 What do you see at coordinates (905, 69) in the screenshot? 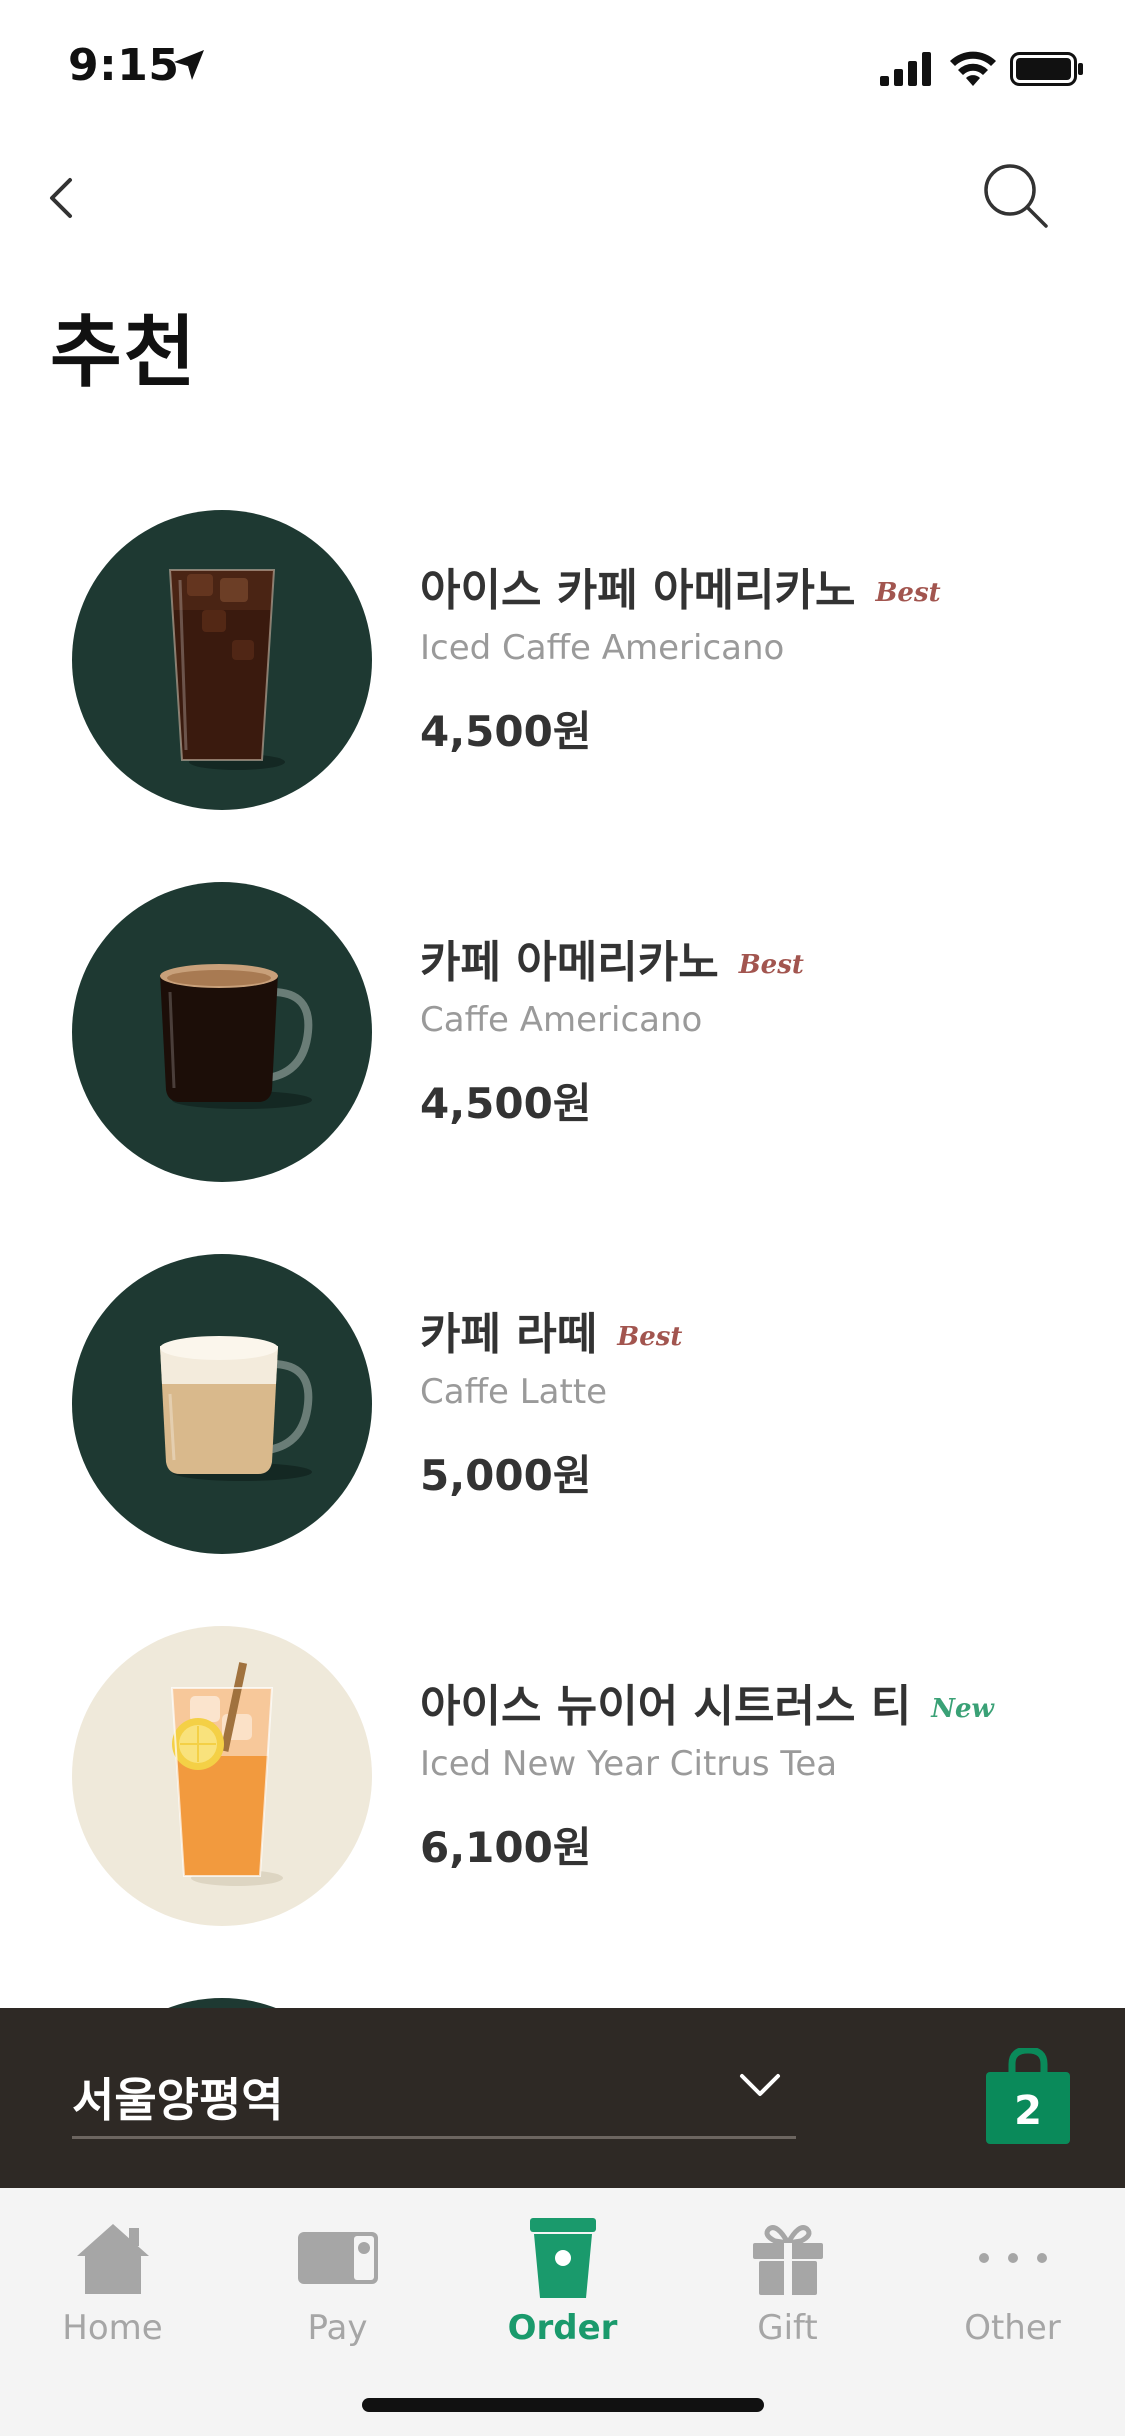
I see `cellular-signal-icon` at bounding box center [905, 69].